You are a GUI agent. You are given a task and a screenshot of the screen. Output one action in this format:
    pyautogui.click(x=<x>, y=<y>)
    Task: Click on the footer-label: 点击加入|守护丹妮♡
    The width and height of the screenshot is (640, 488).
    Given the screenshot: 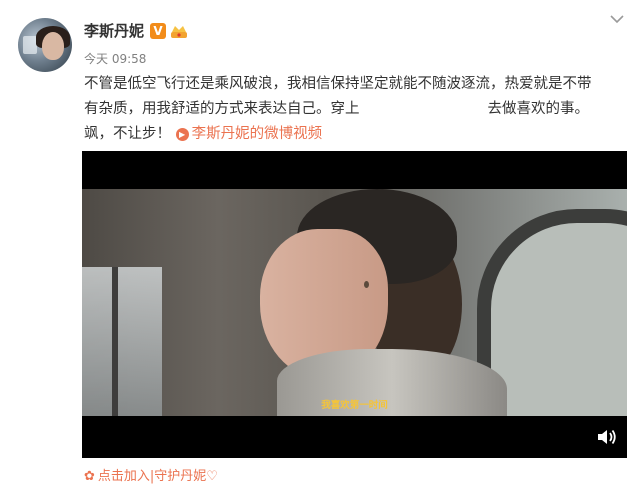 What is the action you would take?
    pyautogui.click(x=157, y=476)
    